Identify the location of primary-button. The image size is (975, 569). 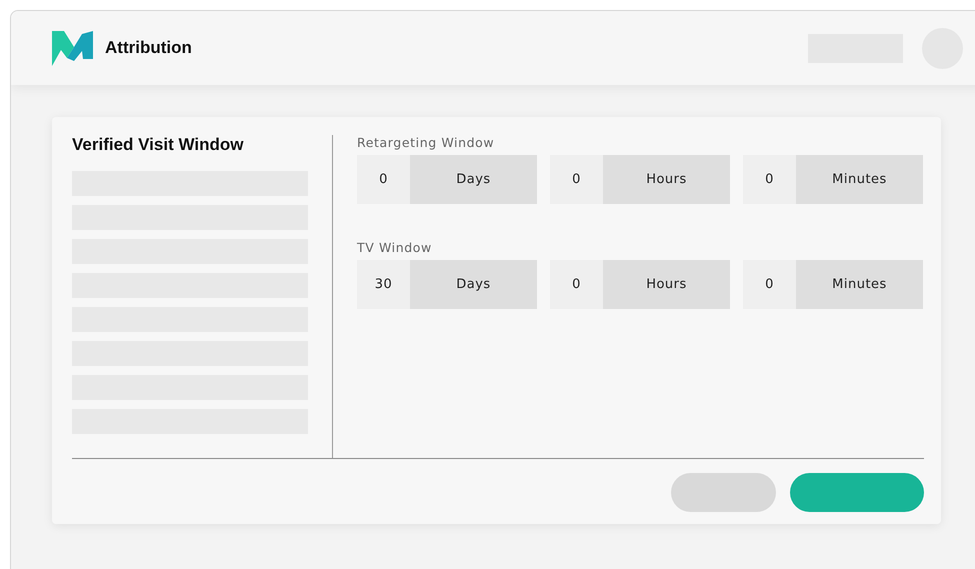
(857, 492).